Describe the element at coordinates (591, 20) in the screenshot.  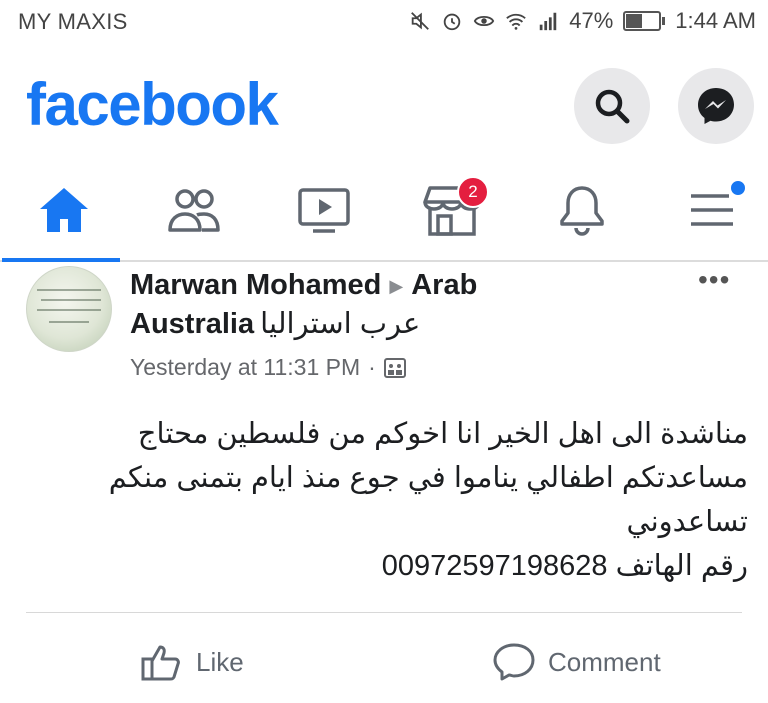
I see `battery-percent: 47%` at that location.